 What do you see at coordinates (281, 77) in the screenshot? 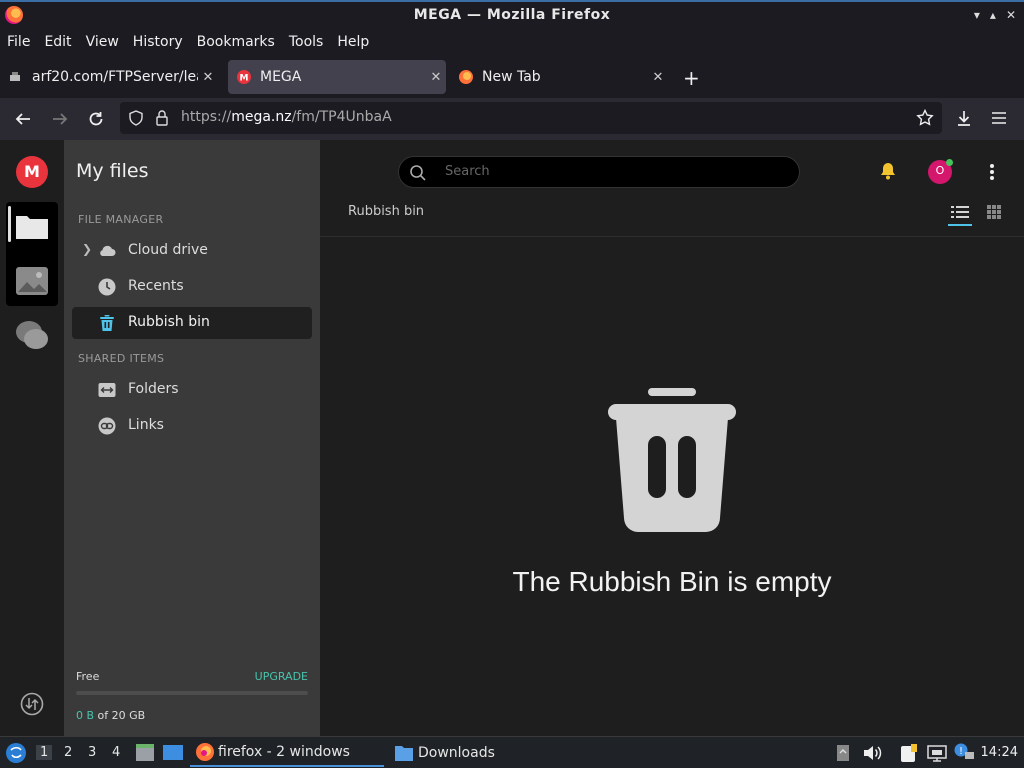
I see `tab-label: MEGA` at bounding box center [281, 77].